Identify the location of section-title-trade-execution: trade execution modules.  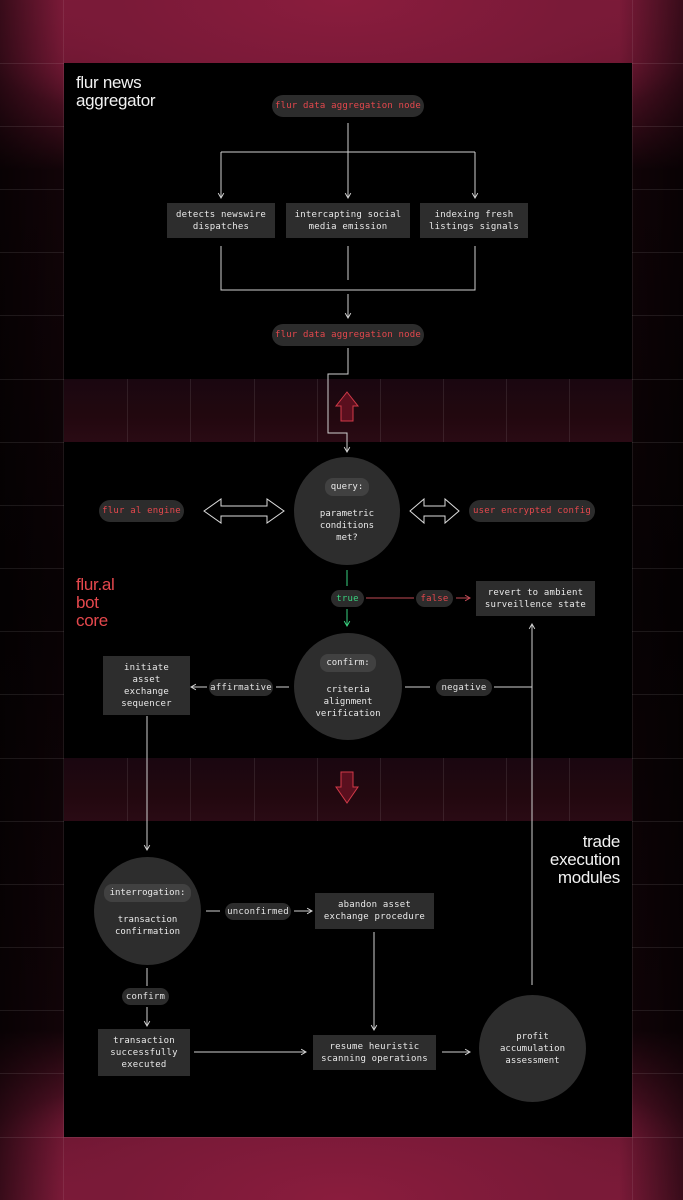
(584, 859).